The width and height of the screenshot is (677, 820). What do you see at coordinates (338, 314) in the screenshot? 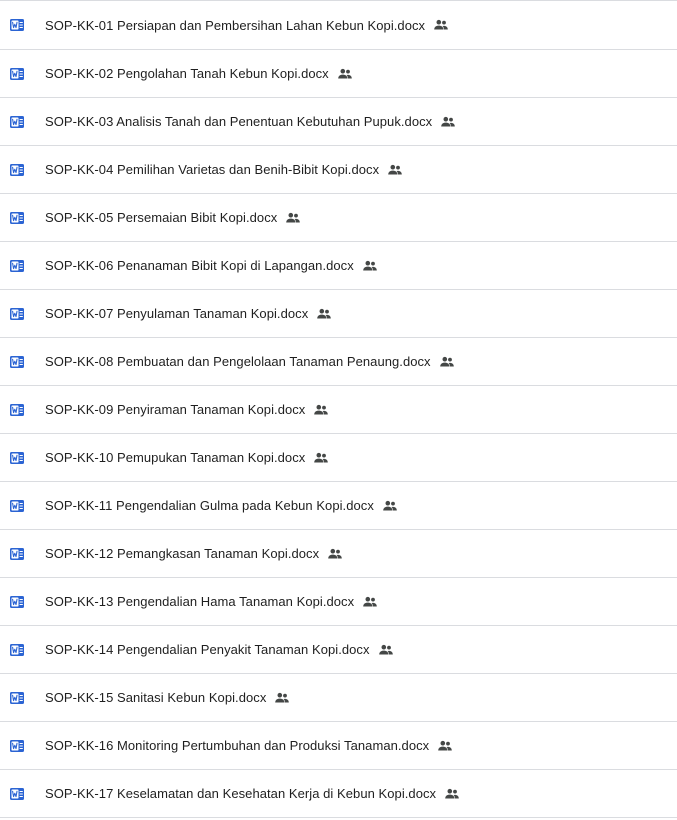
I see `file-row: SOP-KK-07 Penyulaman Tanaman Kopi.docx` at bounding box center [338, 314].